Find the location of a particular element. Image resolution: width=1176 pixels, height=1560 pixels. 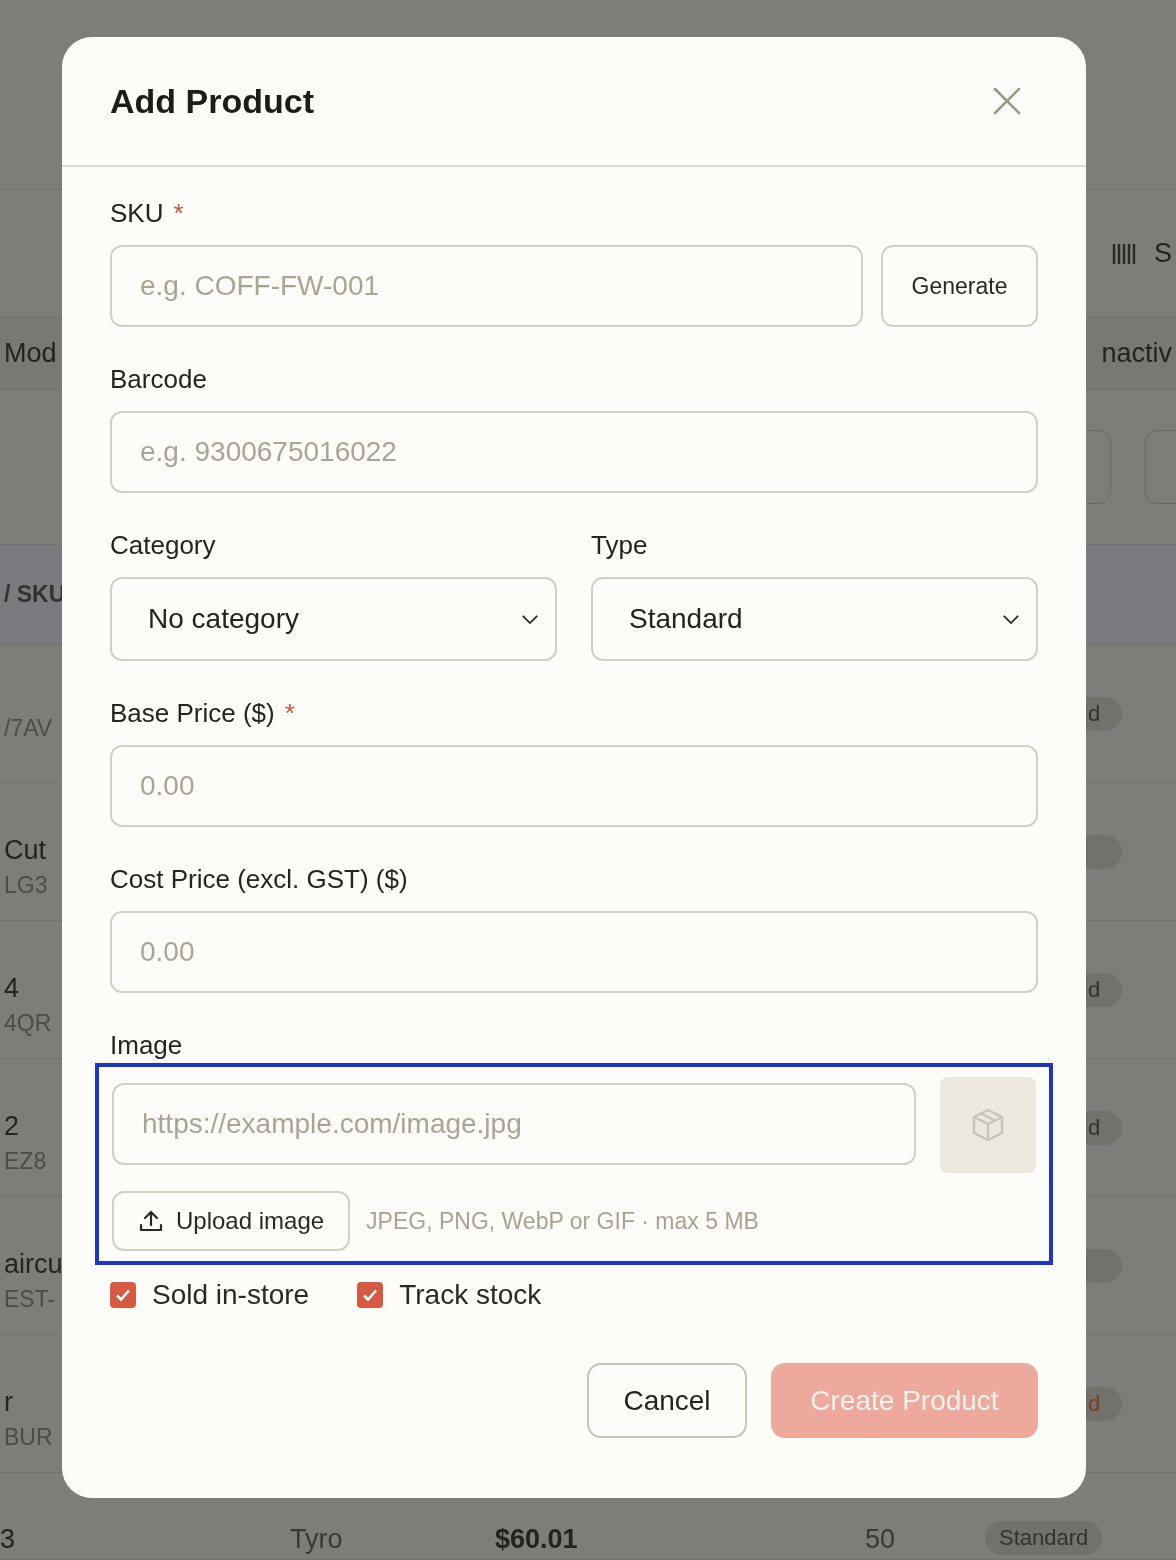

field-label: Barcode is located at coordinates (158, 379).